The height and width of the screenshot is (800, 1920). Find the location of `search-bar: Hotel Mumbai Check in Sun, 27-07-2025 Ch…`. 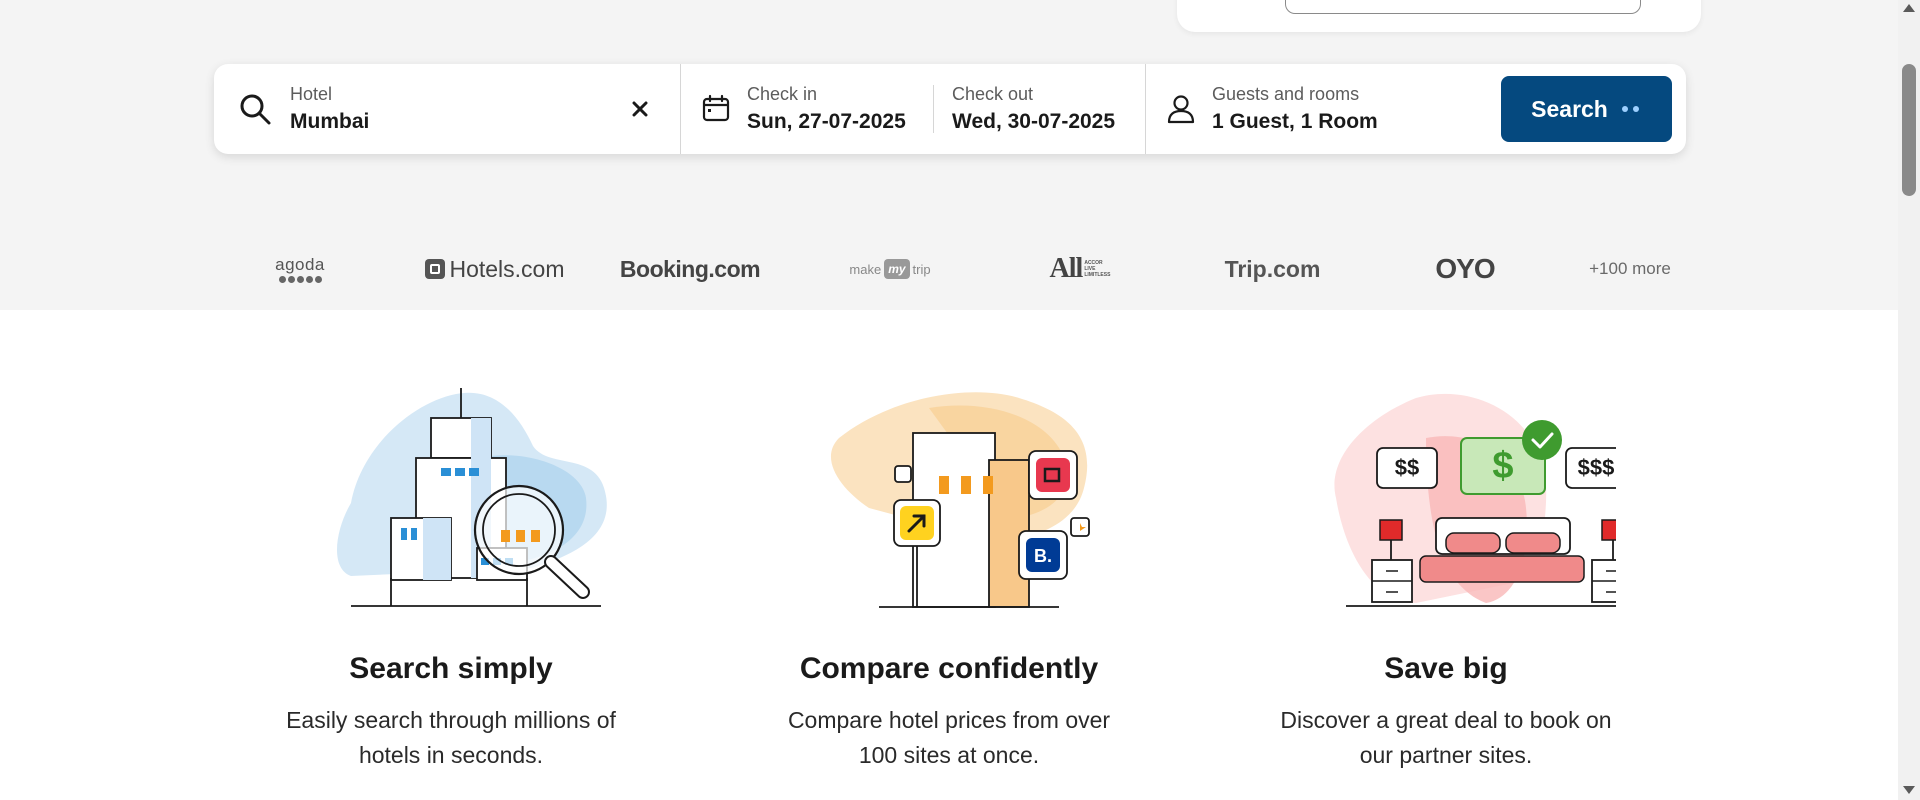

search-bar: Hotel Mumbai Check in Sun, 27-07-2025 Ch… is located at coordinates (950, 109).